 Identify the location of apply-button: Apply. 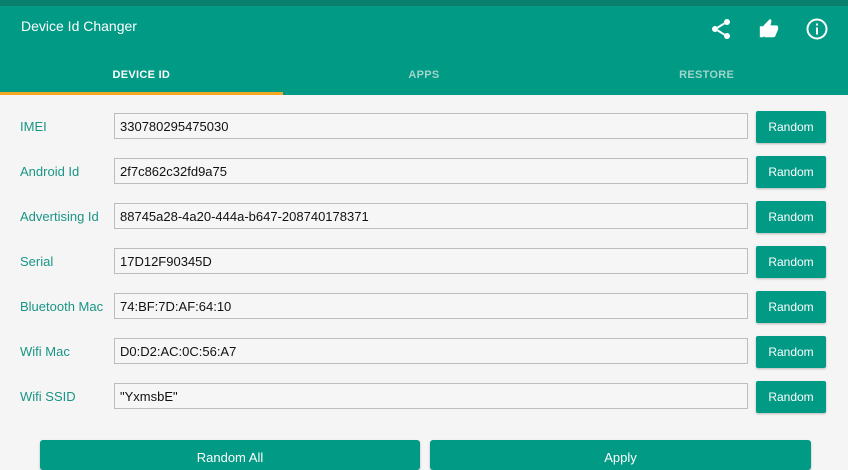
(620, 455).